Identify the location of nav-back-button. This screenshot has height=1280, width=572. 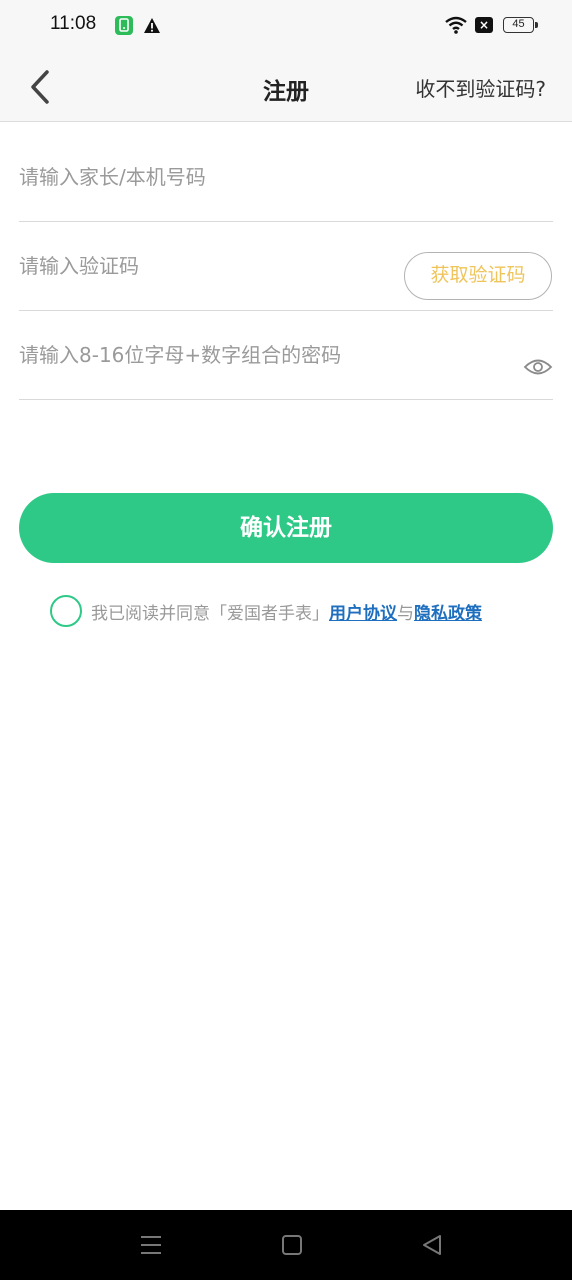
(432, 1245).